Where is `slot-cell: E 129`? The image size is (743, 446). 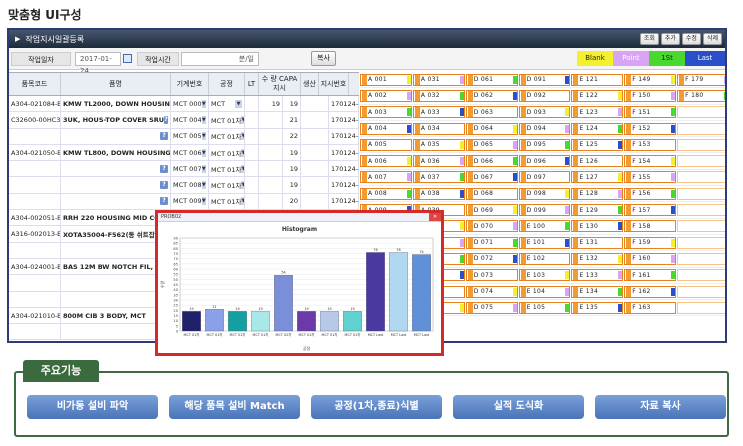
slot-cell: E 129 is located at coordinates (597, 210).